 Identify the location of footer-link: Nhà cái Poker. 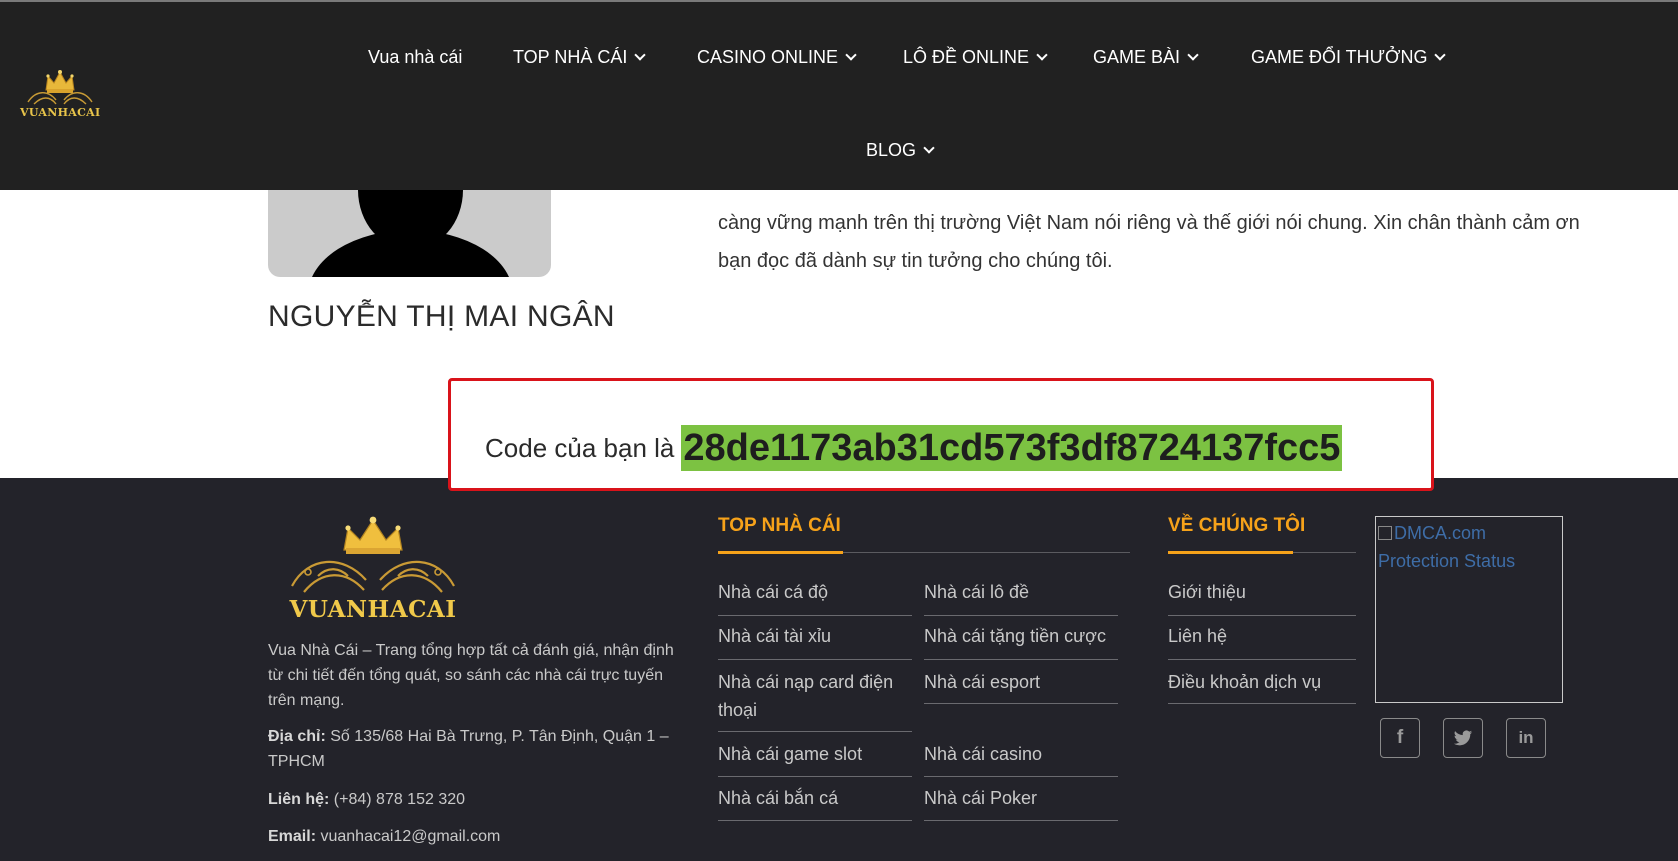
(980, 798).